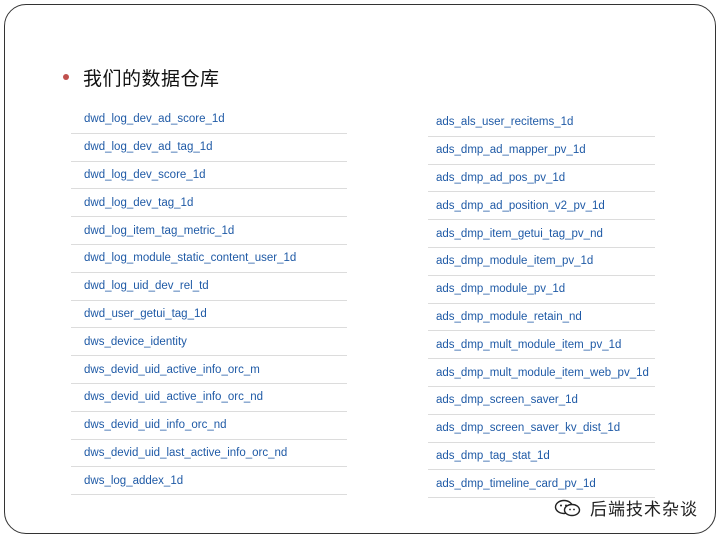  I want to click on table-name-link: ads_dmp_tag_stat_1d, so click(493, 456).